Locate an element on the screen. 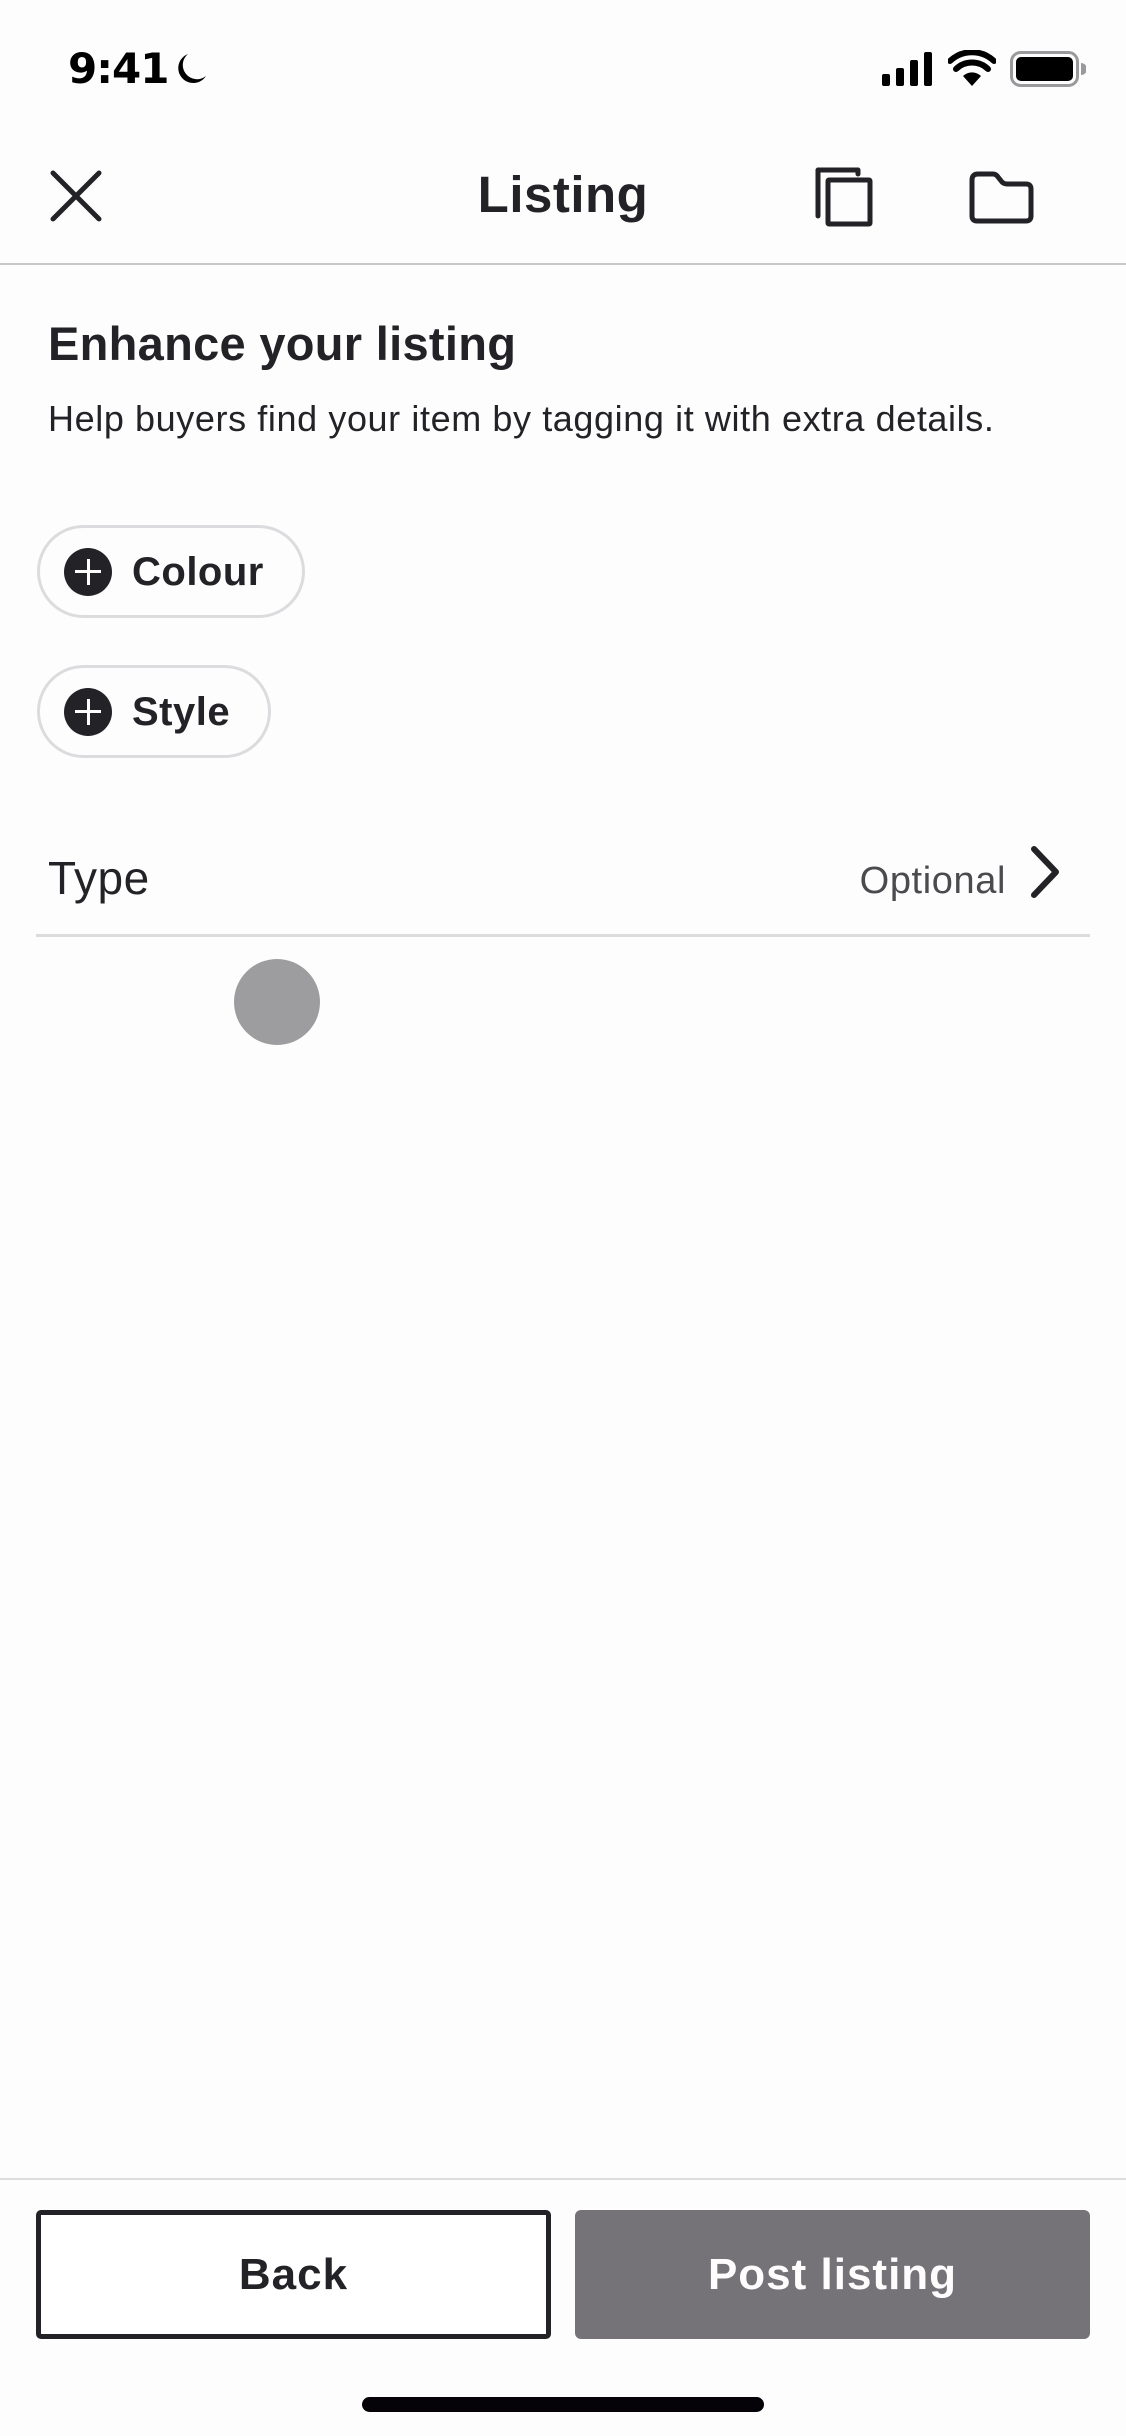  add-style-chip: Style is located at coordinates (154, 711).